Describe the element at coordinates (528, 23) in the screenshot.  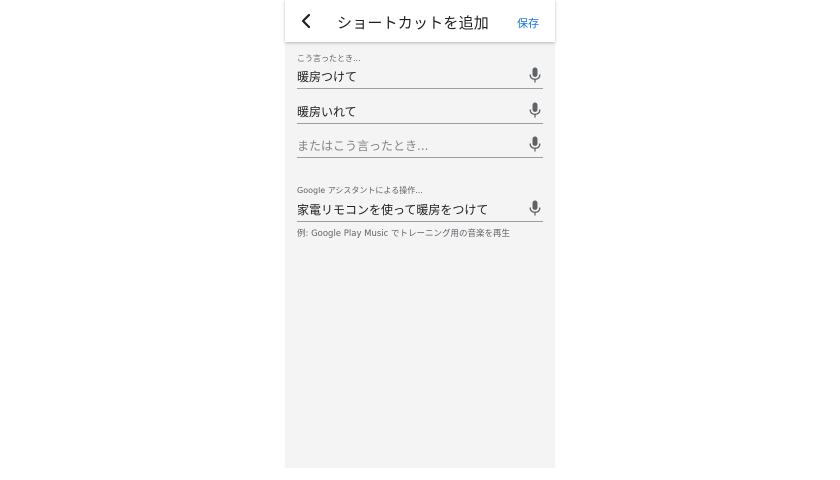
I see `save-button: 保存` at that location.